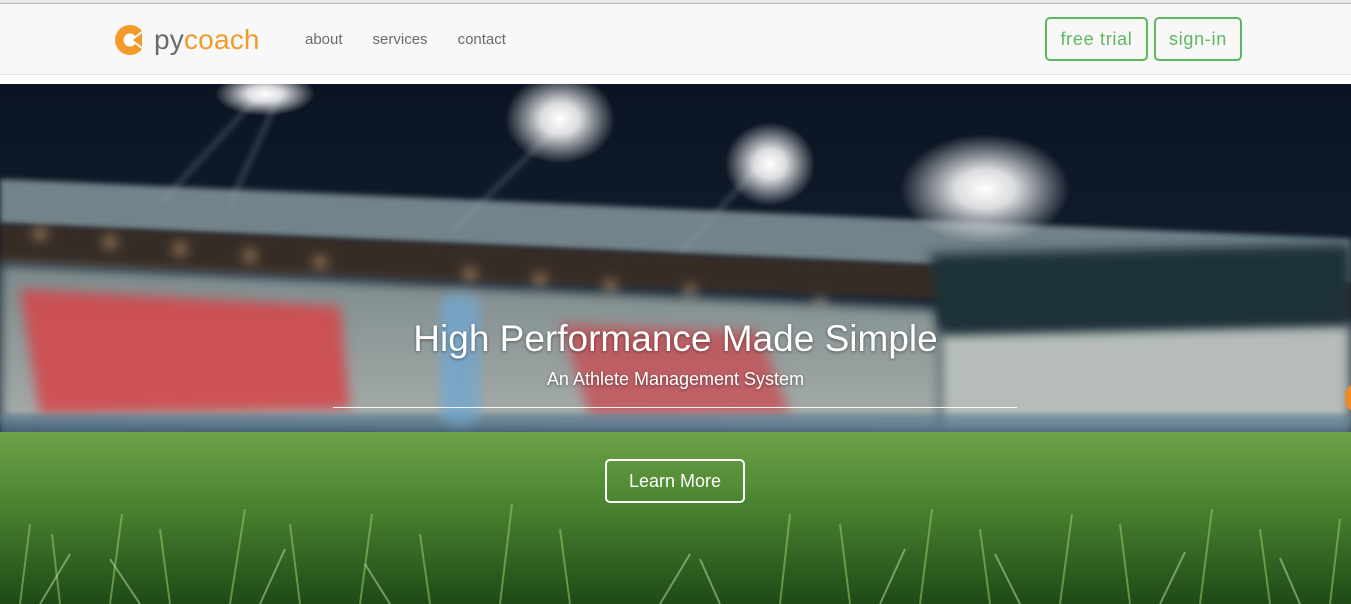 The width and height of the screenshot is (1351, 604). What do you see at coordinates (1348, 398) in the screenshot?
I see `scroll-edge-icon` at bounding box center [1348, 398].